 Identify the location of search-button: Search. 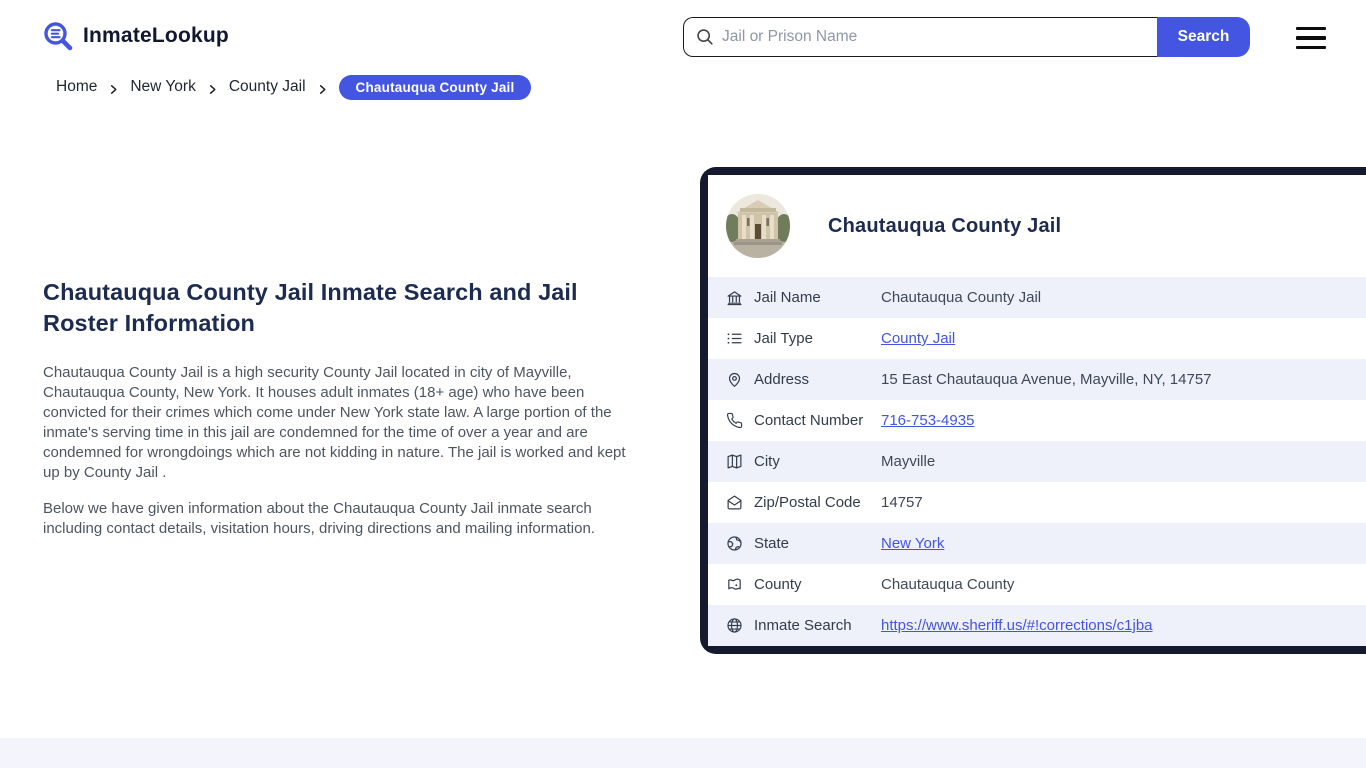
(1203, 37).